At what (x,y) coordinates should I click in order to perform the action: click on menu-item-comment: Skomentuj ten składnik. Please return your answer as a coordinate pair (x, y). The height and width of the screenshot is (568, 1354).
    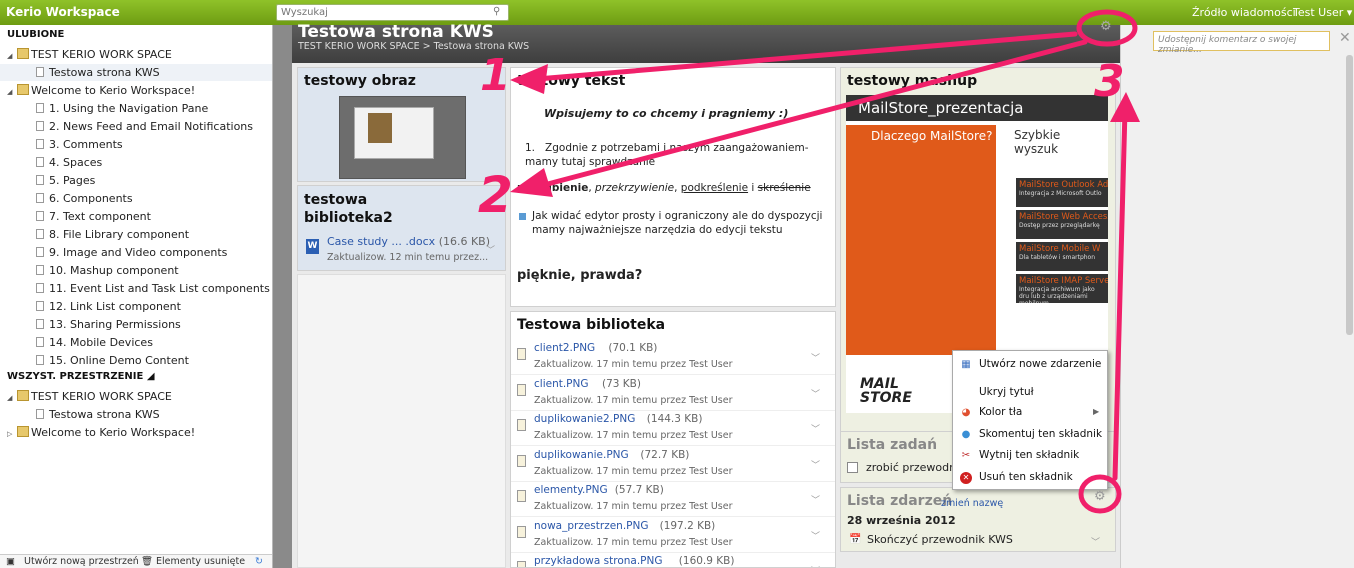
    Looking at the image, I should click on (1040, 434).